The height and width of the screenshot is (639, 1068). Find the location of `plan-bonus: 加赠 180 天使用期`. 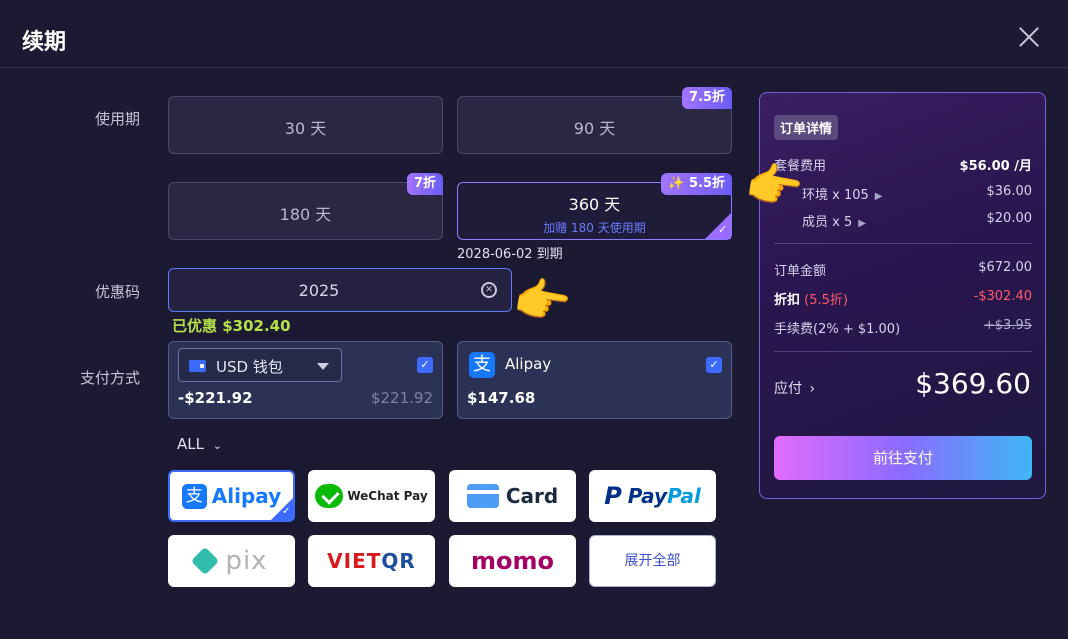

plan-bonus: 加赠 180 天使用期 is located at coordinates (594, 228).